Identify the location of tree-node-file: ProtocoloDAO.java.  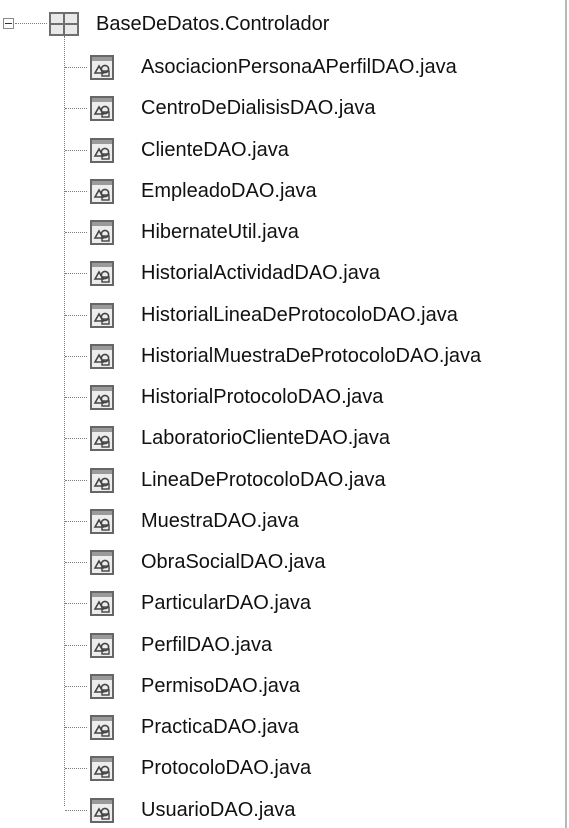
(280, 768).